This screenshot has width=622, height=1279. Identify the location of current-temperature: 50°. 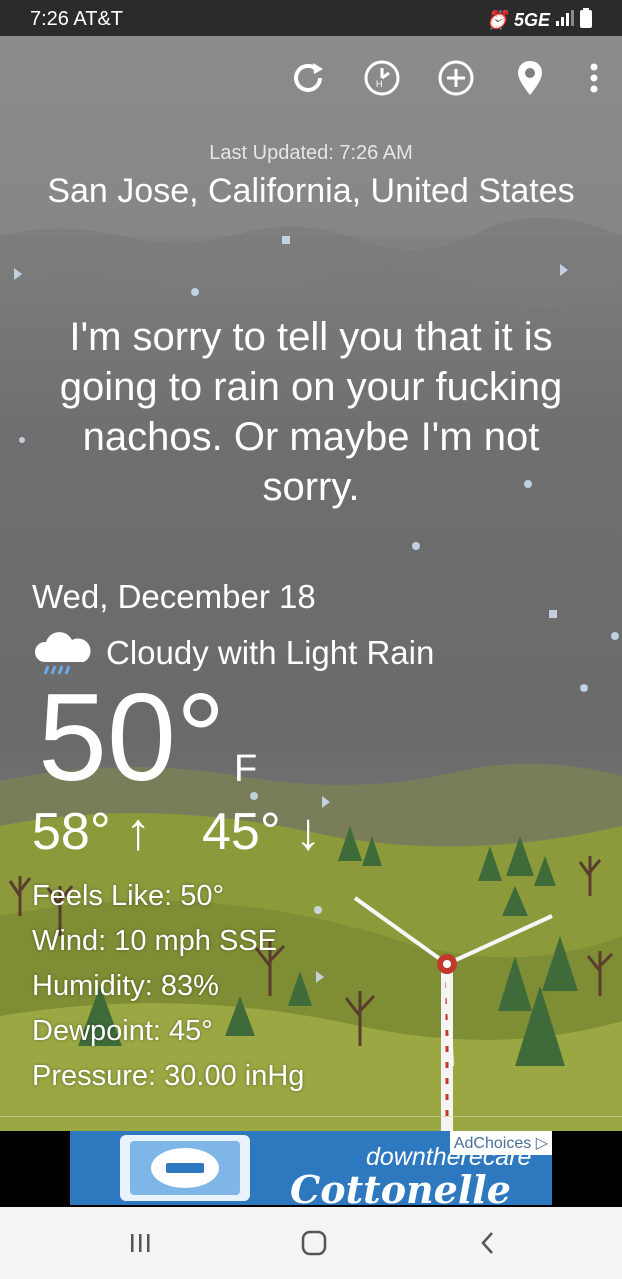
(132, 738).